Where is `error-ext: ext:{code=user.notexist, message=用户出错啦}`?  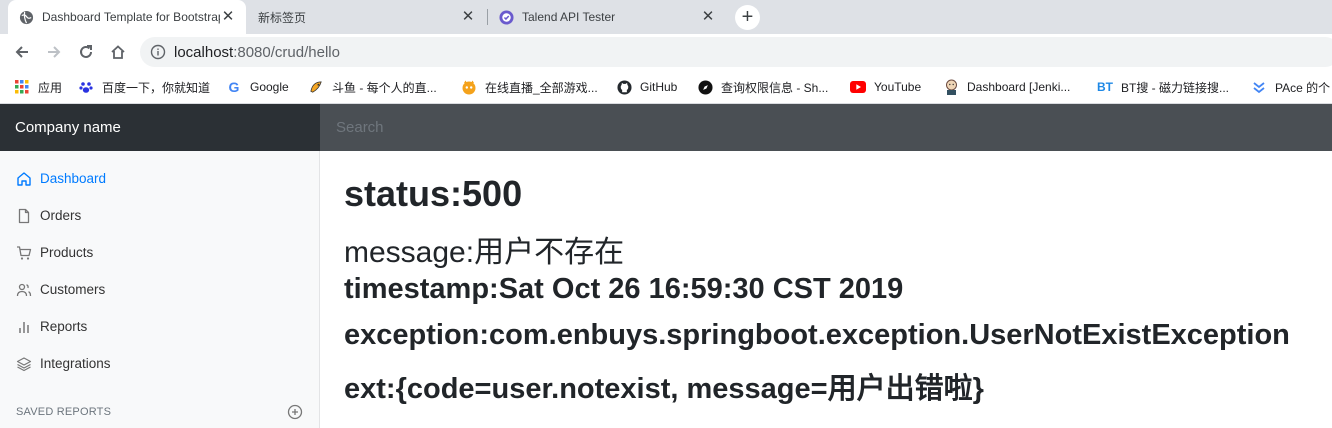
error-ext: ext:{code=user.notexist, message=用户出错啦} is located at coordinates (664, 389).